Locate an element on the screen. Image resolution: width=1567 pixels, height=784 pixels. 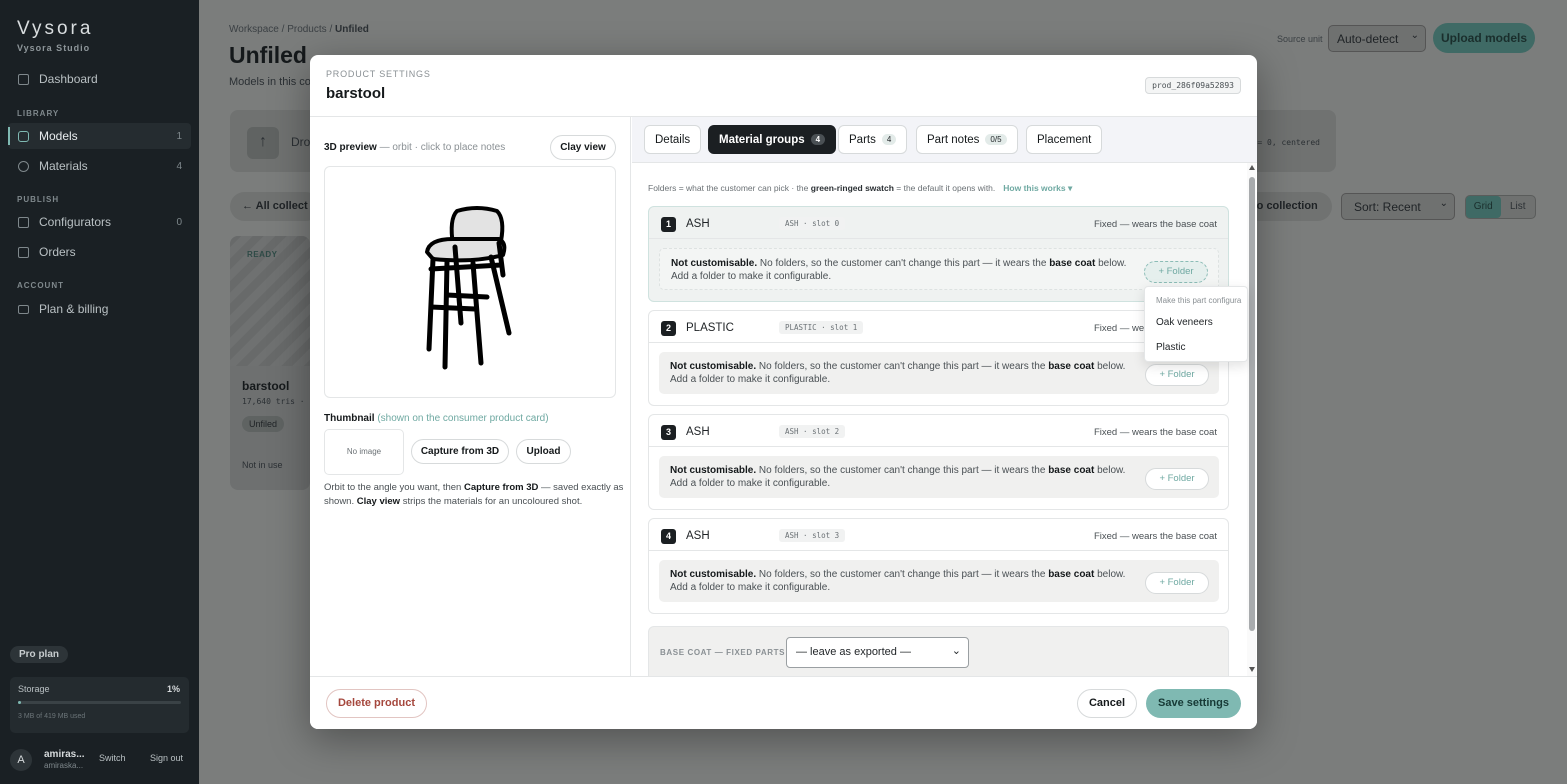
tab-details: Details is located at coordinates (673, 139).